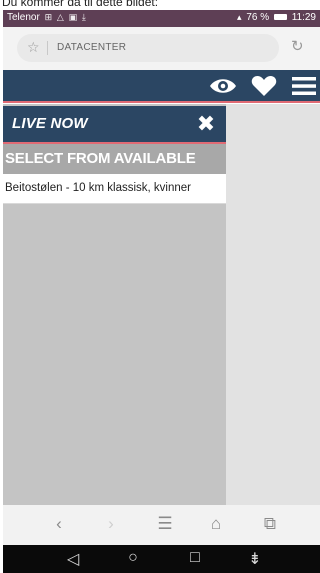 The width and height of the screenshot is (320, 573). I want to click on menu-lines-icon: ☰, so click(165, 524).